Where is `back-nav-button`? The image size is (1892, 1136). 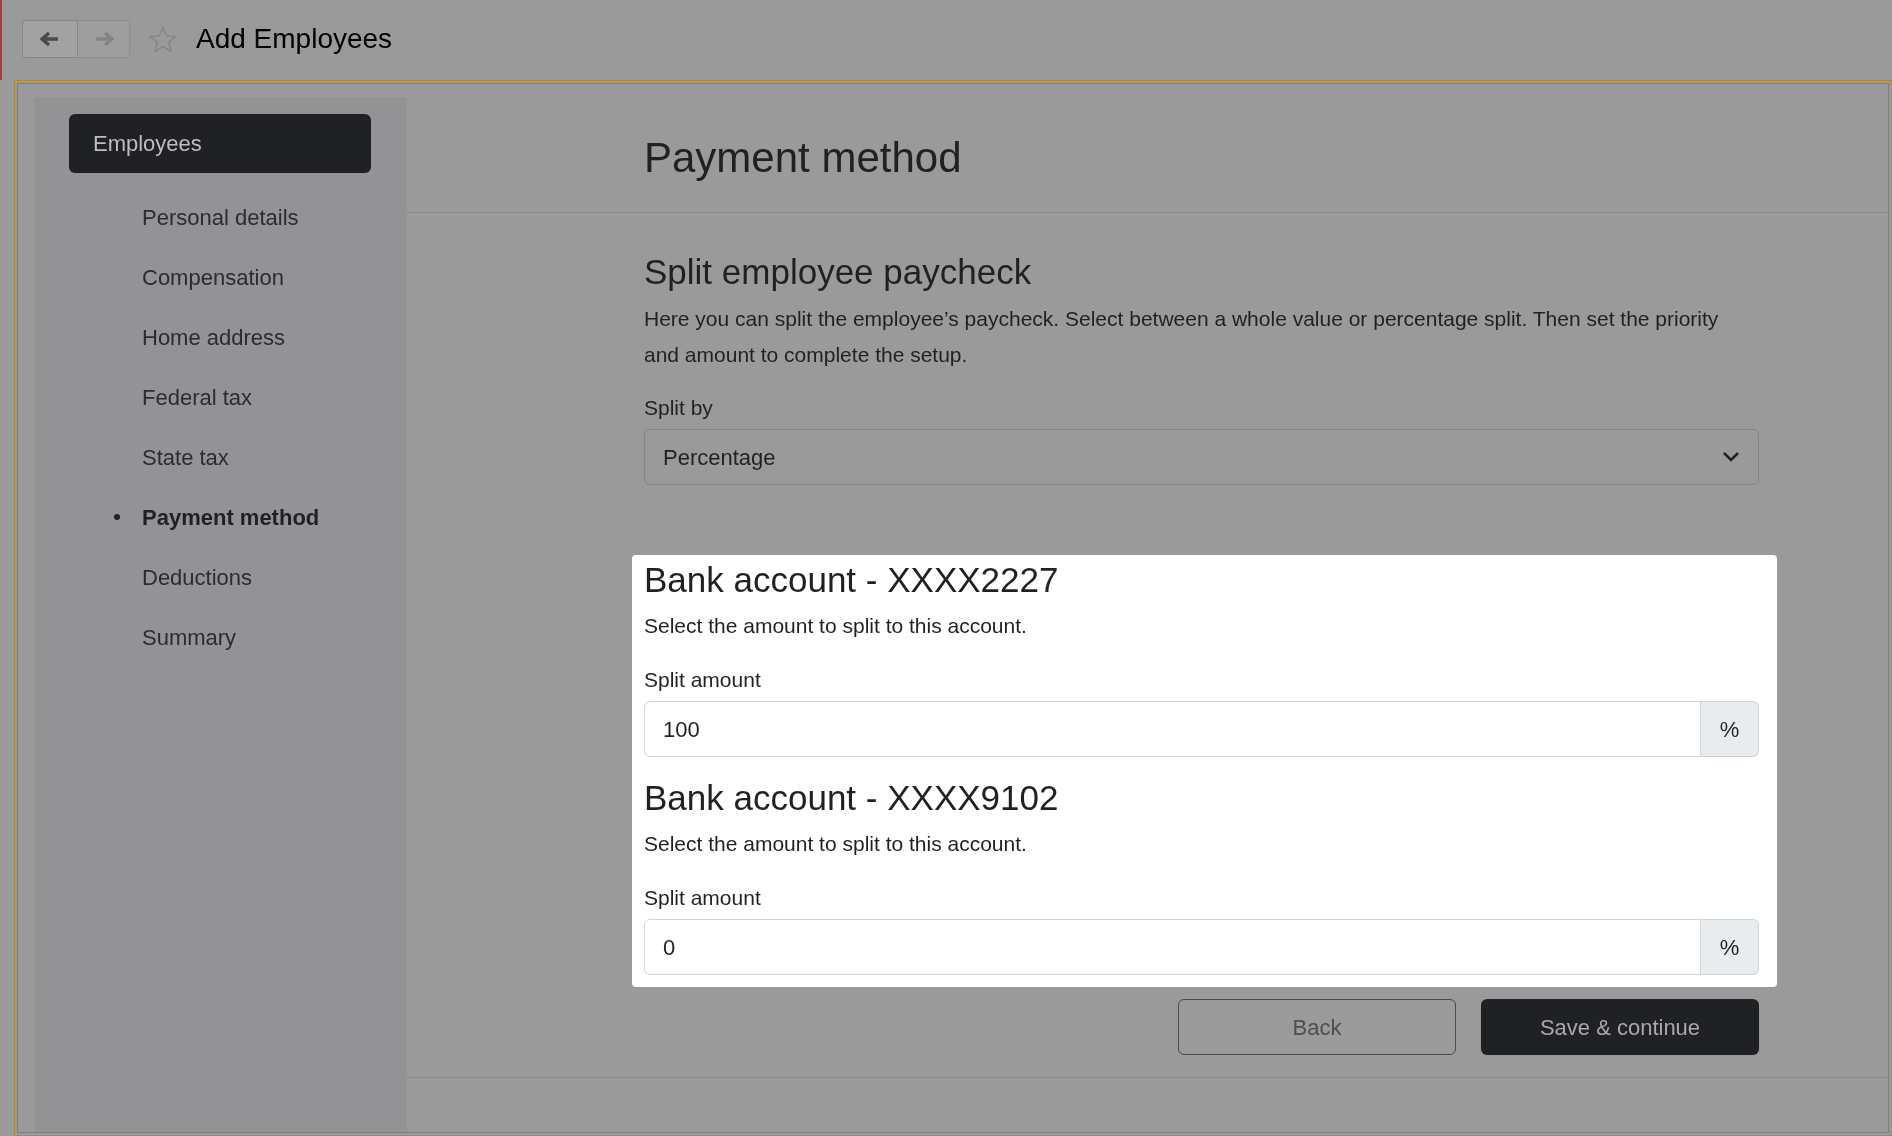
back-nav-button is located at coordinates (50, 39).